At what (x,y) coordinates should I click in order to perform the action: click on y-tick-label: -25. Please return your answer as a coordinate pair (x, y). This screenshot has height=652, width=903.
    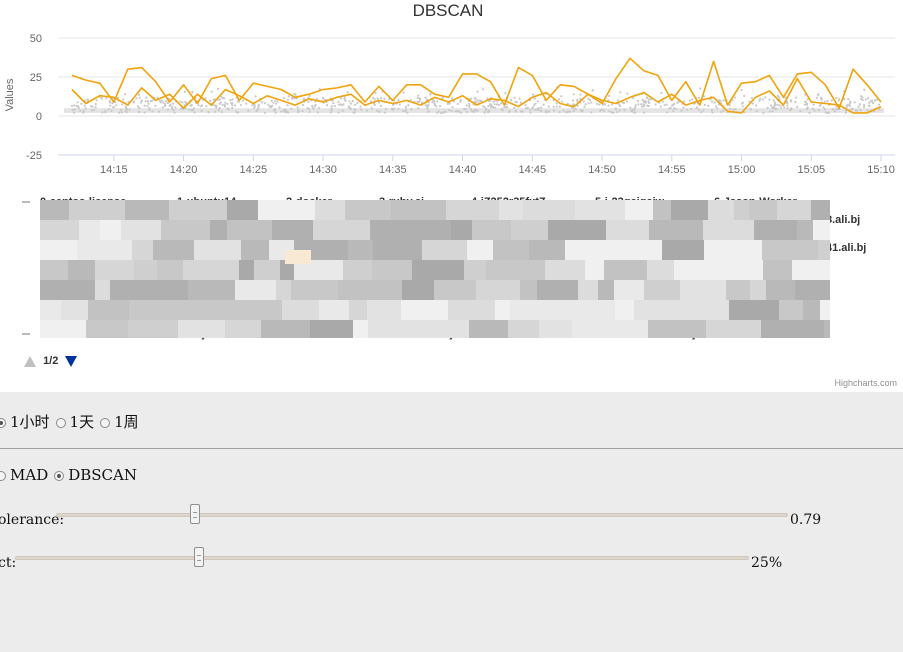
    Looking at the image, I should click on (34, 156).